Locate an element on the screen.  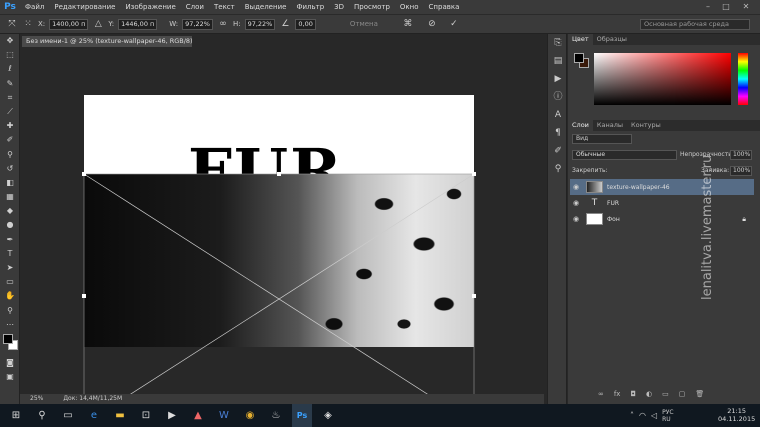
crop-tool-icon: ⌗ is located at coordinates (10, 98).